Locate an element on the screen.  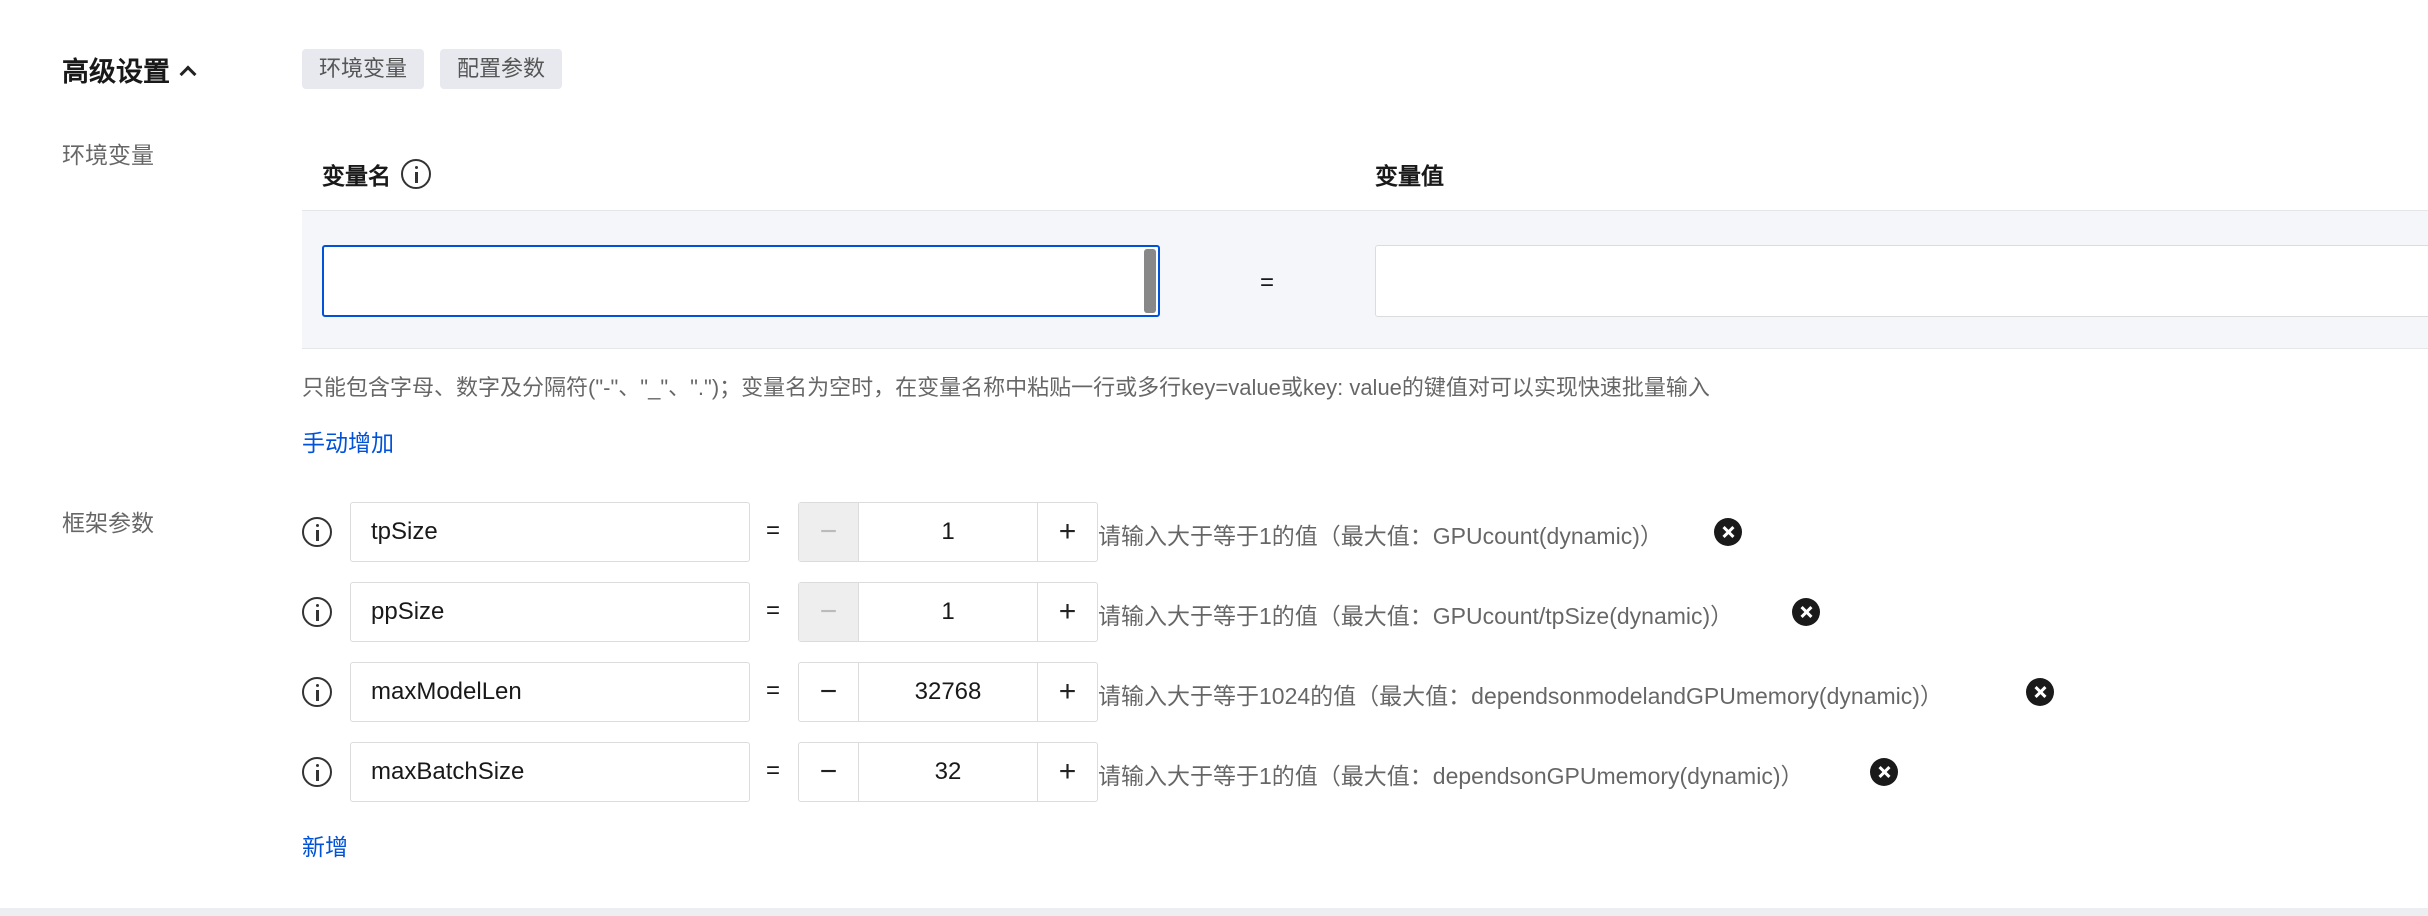
param-key-input: maxModelLen is located at coordinates (550, 692).